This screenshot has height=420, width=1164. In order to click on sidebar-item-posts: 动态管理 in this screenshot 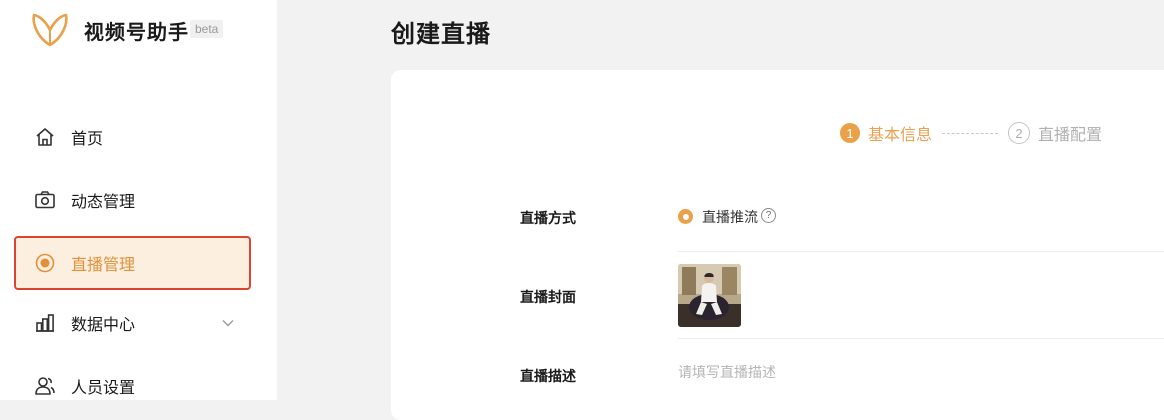, I will do `click(132, 200)`.